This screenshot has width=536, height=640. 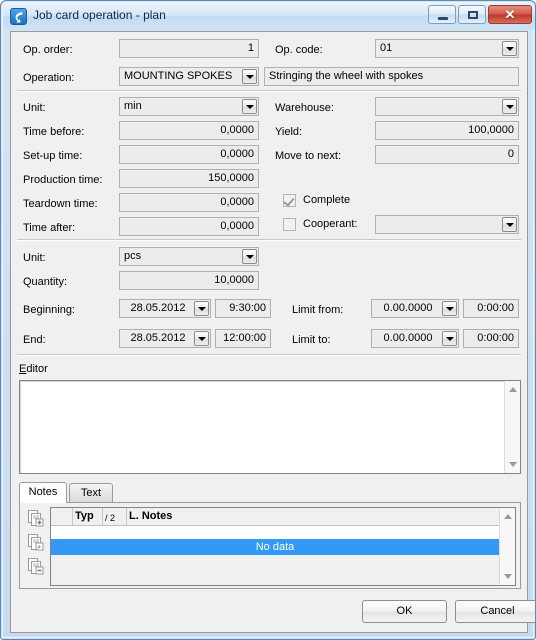 What do you see at coordinates (308, 156) in the screenshot?
I see `move-to-next-label: Move to next:` at bounding box center [308, 156].